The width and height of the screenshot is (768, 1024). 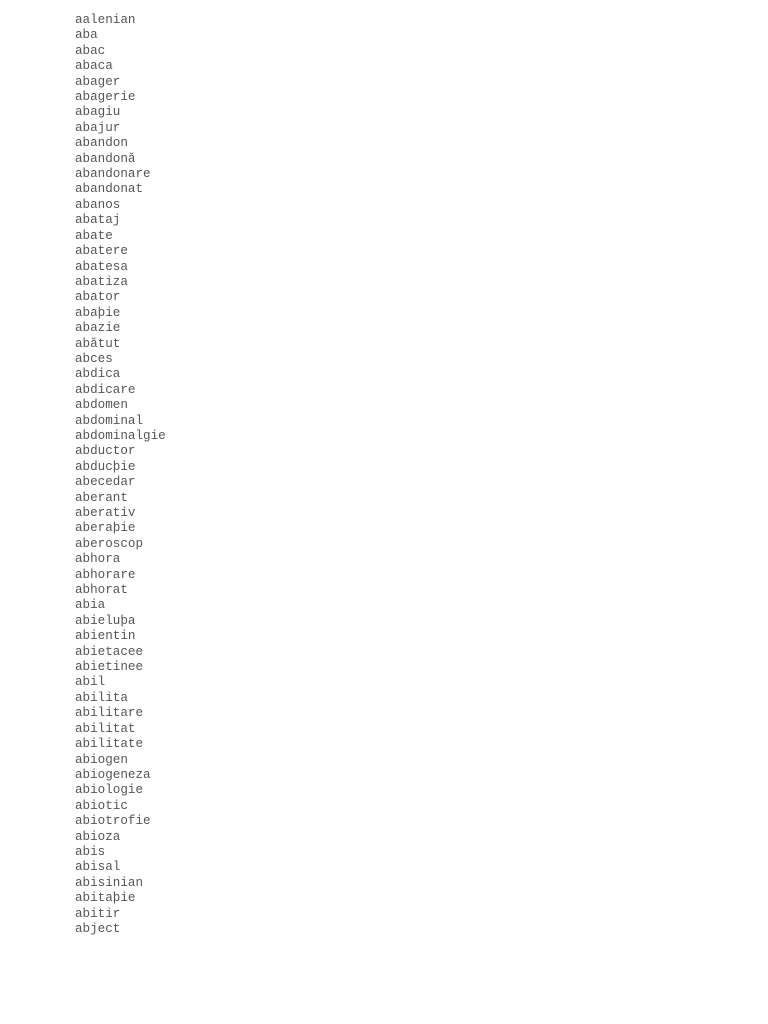 What do you see at coordinates (98, 836) in the screenshot?
I see `word-entry: abioza` at bounding box center [98, 836].